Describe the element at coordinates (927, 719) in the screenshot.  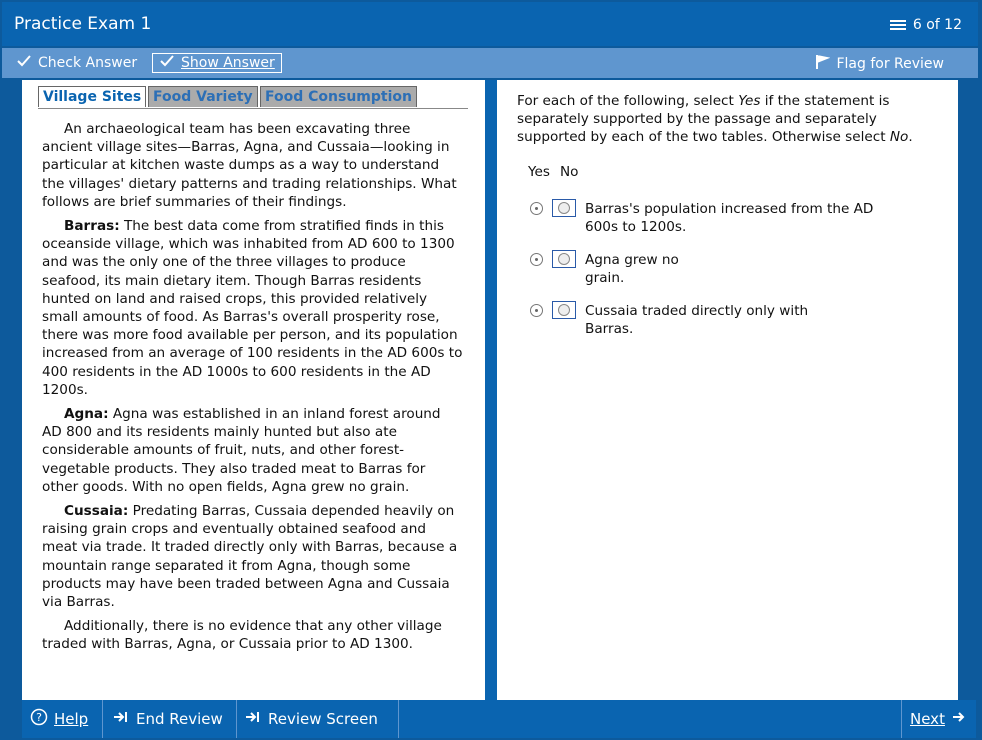
I see `next-label: Next` at that location.